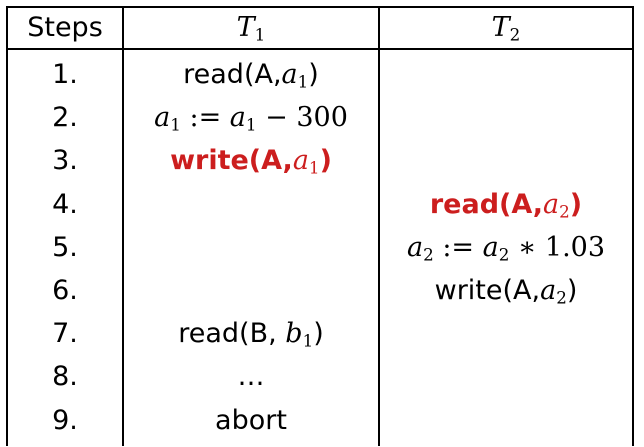  I want to click on t2-operation: read(A,a2), so click(506, 205).